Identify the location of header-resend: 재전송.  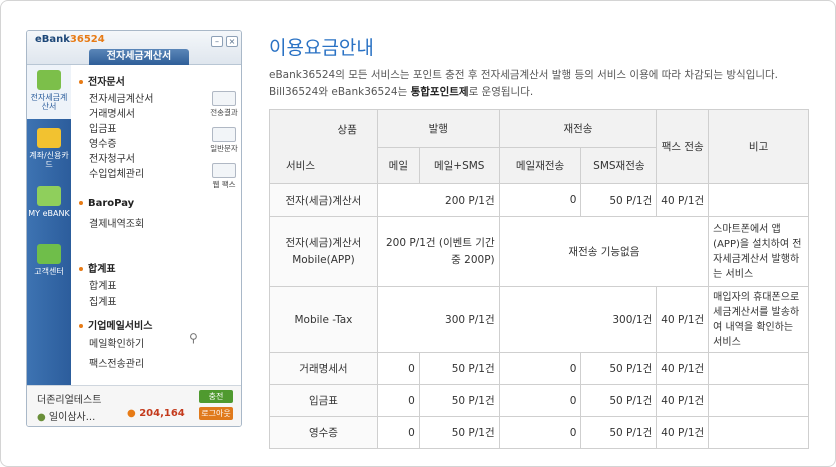
(578, 128).